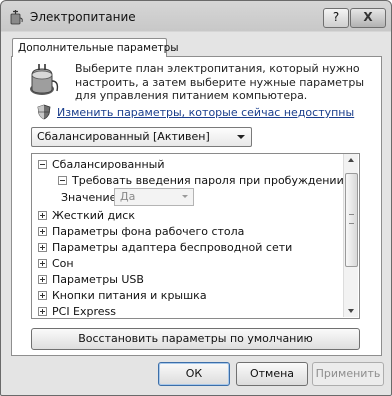 The image size is (392, 396). I want to click on title-bar: Электропитание ? X, so click(196, 16).